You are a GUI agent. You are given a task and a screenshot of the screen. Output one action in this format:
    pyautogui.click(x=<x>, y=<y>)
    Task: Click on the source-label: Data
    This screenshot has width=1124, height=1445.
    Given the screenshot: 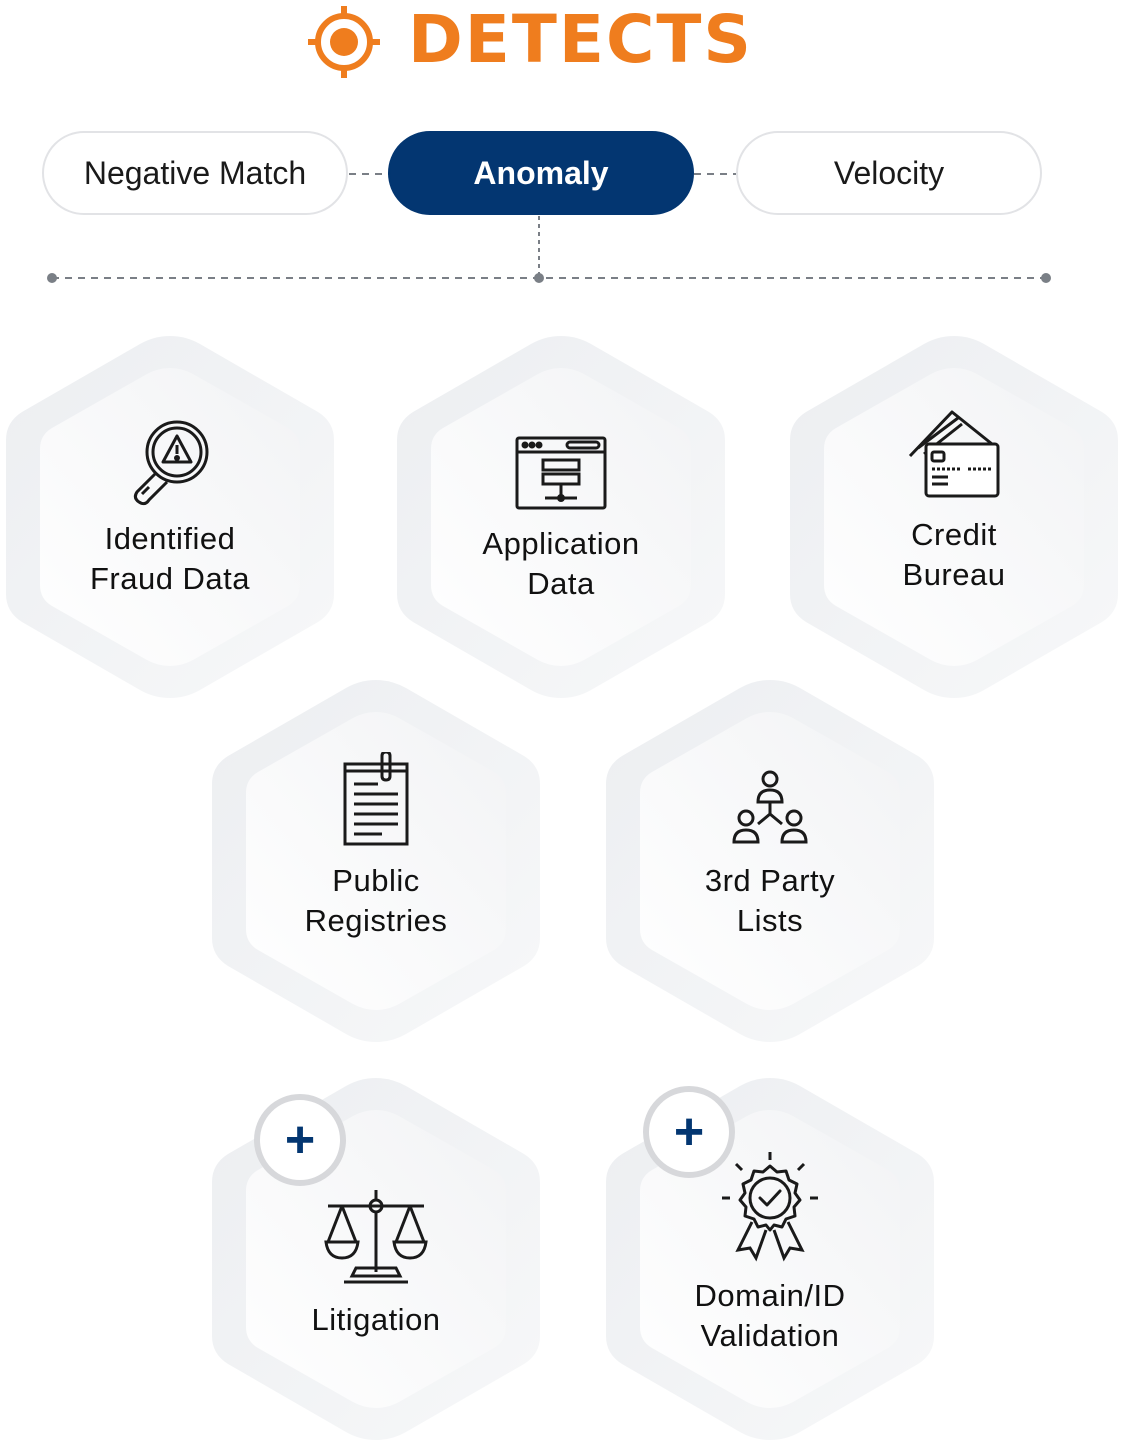 What is the action you would take?
    pyautogui.click(x=561, y=583)
    